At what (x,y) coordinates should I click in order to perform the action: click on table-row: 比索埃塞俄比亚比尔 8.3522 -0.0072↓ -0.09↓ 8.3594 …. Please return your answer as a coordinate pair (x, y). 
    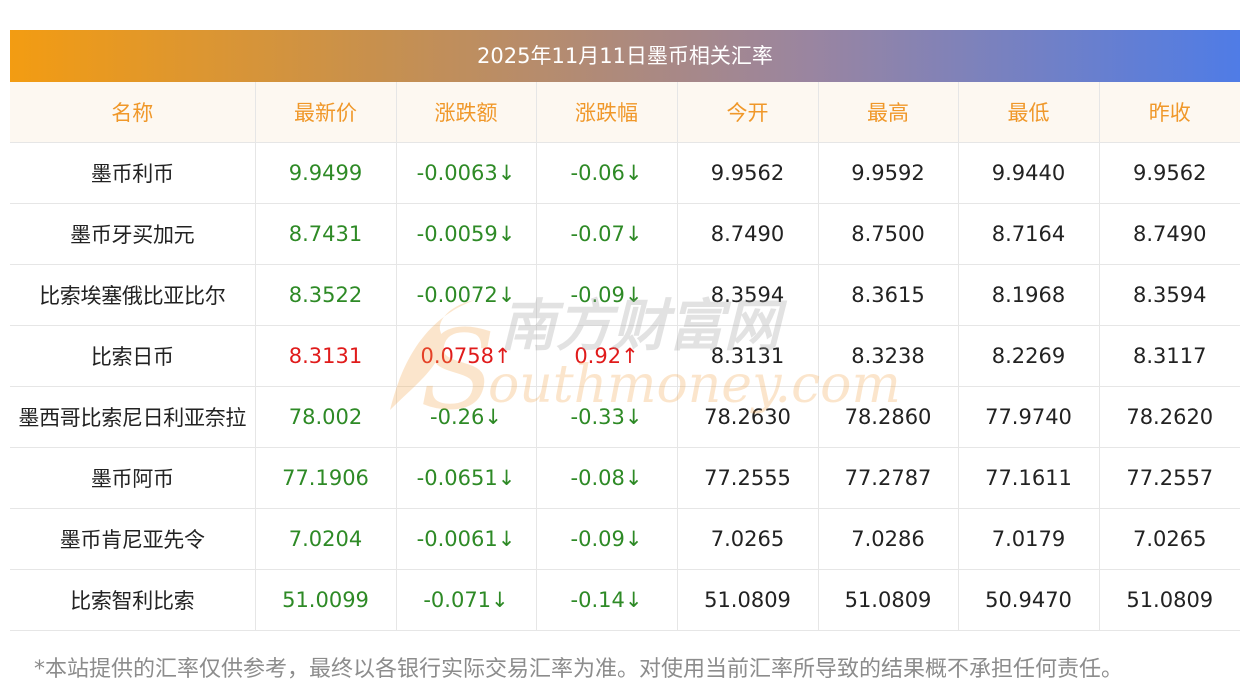
    Looking at the image, I should click on (625, 295).